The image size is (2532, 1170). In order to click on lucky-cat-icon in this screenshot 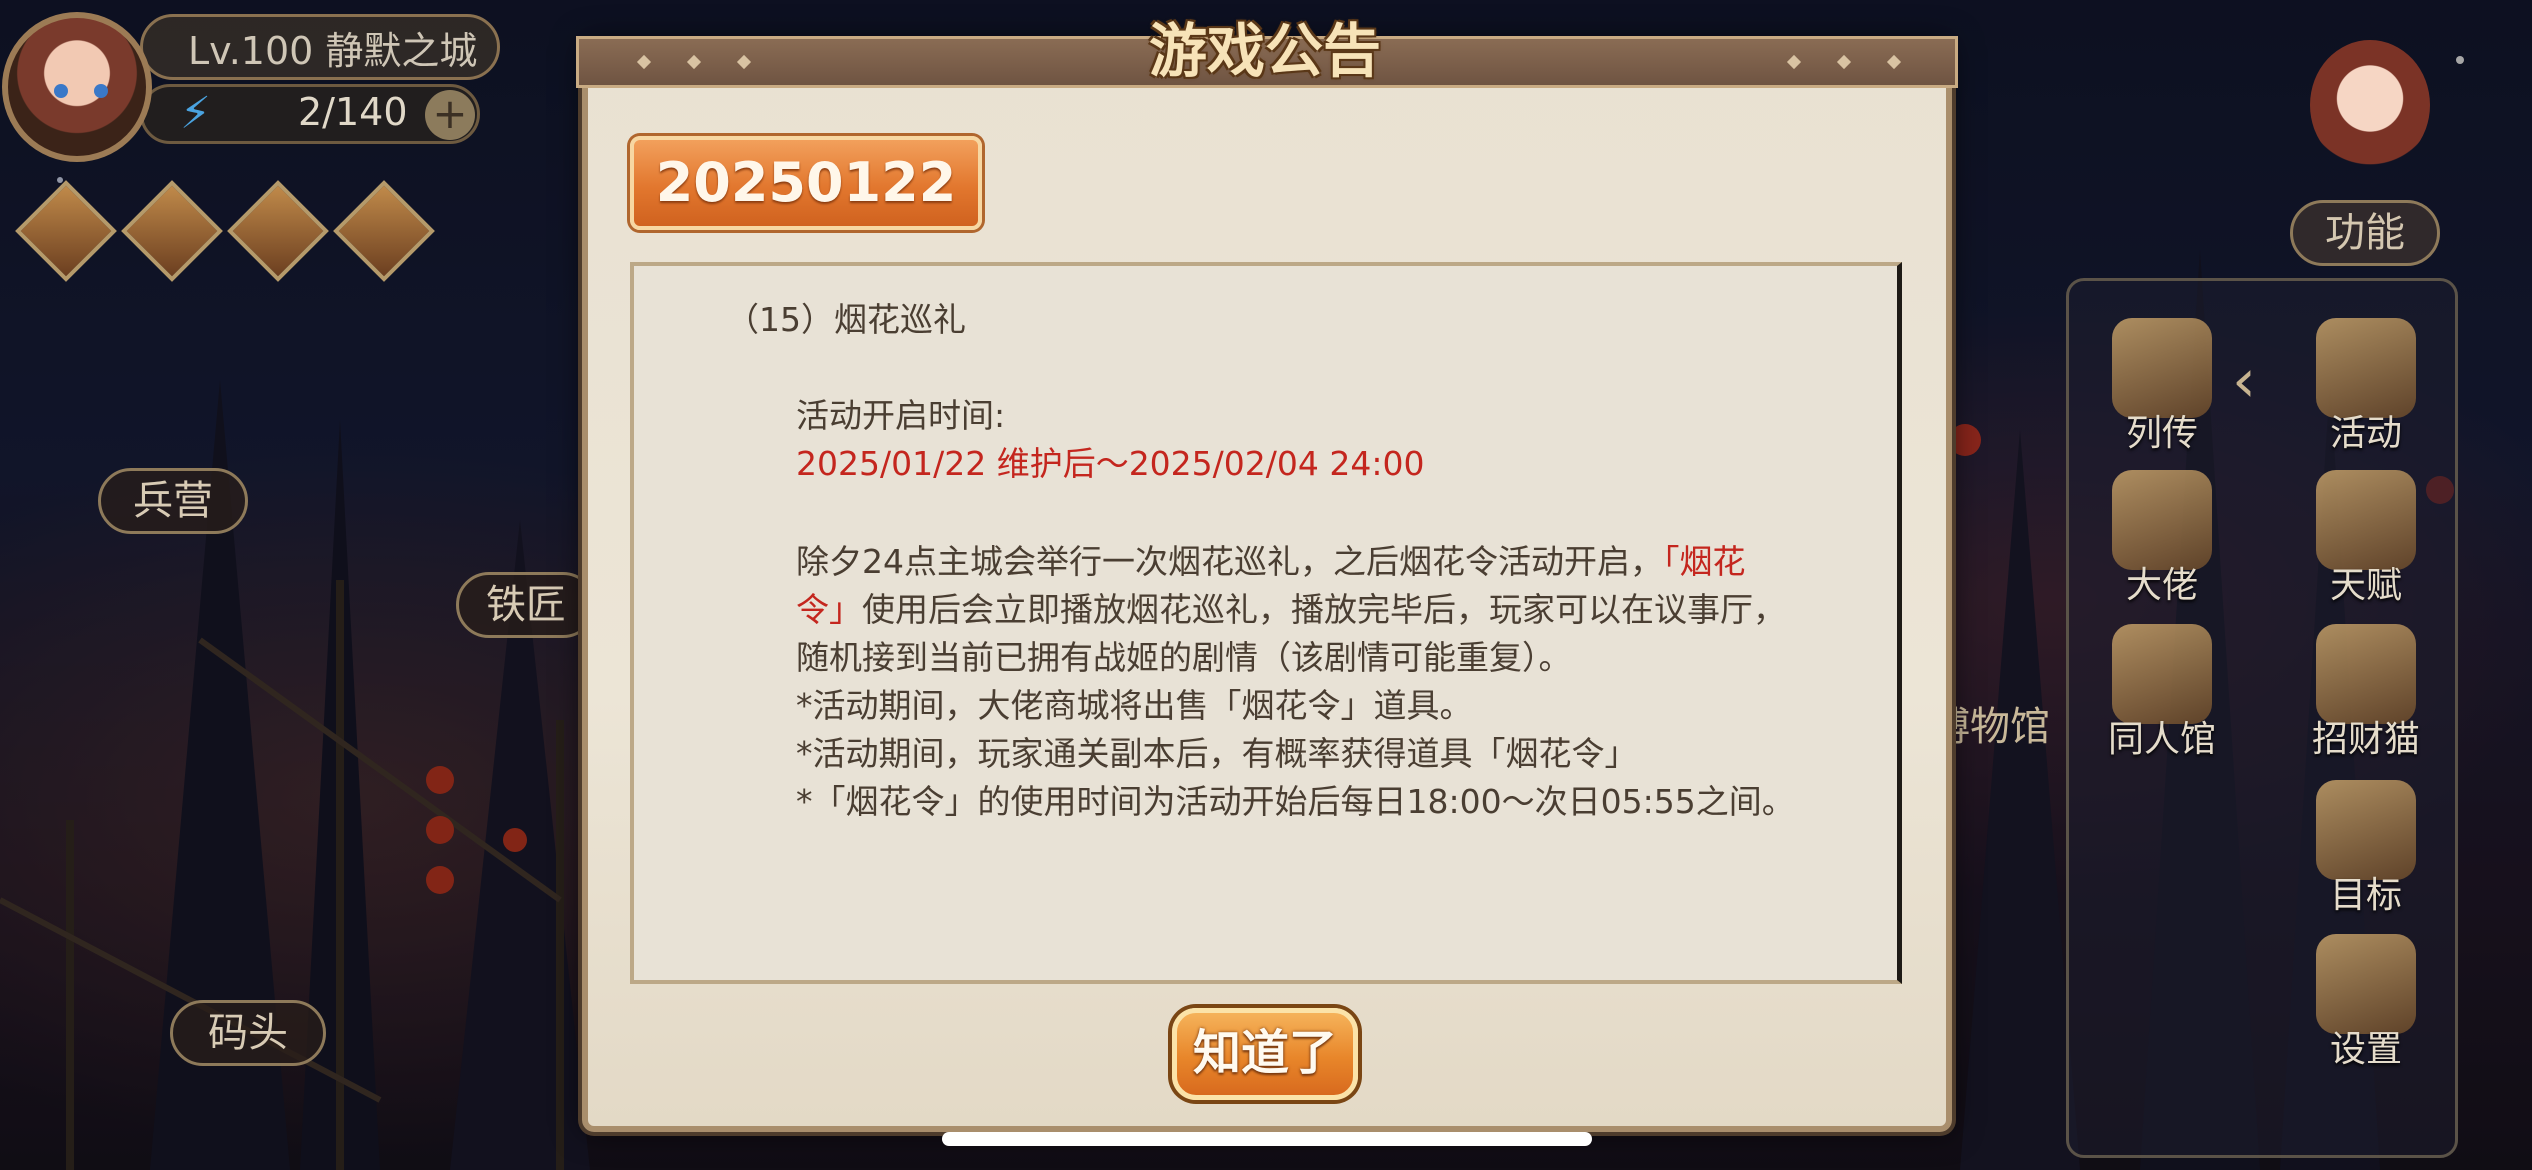, I will do `click(2366, 674)`.